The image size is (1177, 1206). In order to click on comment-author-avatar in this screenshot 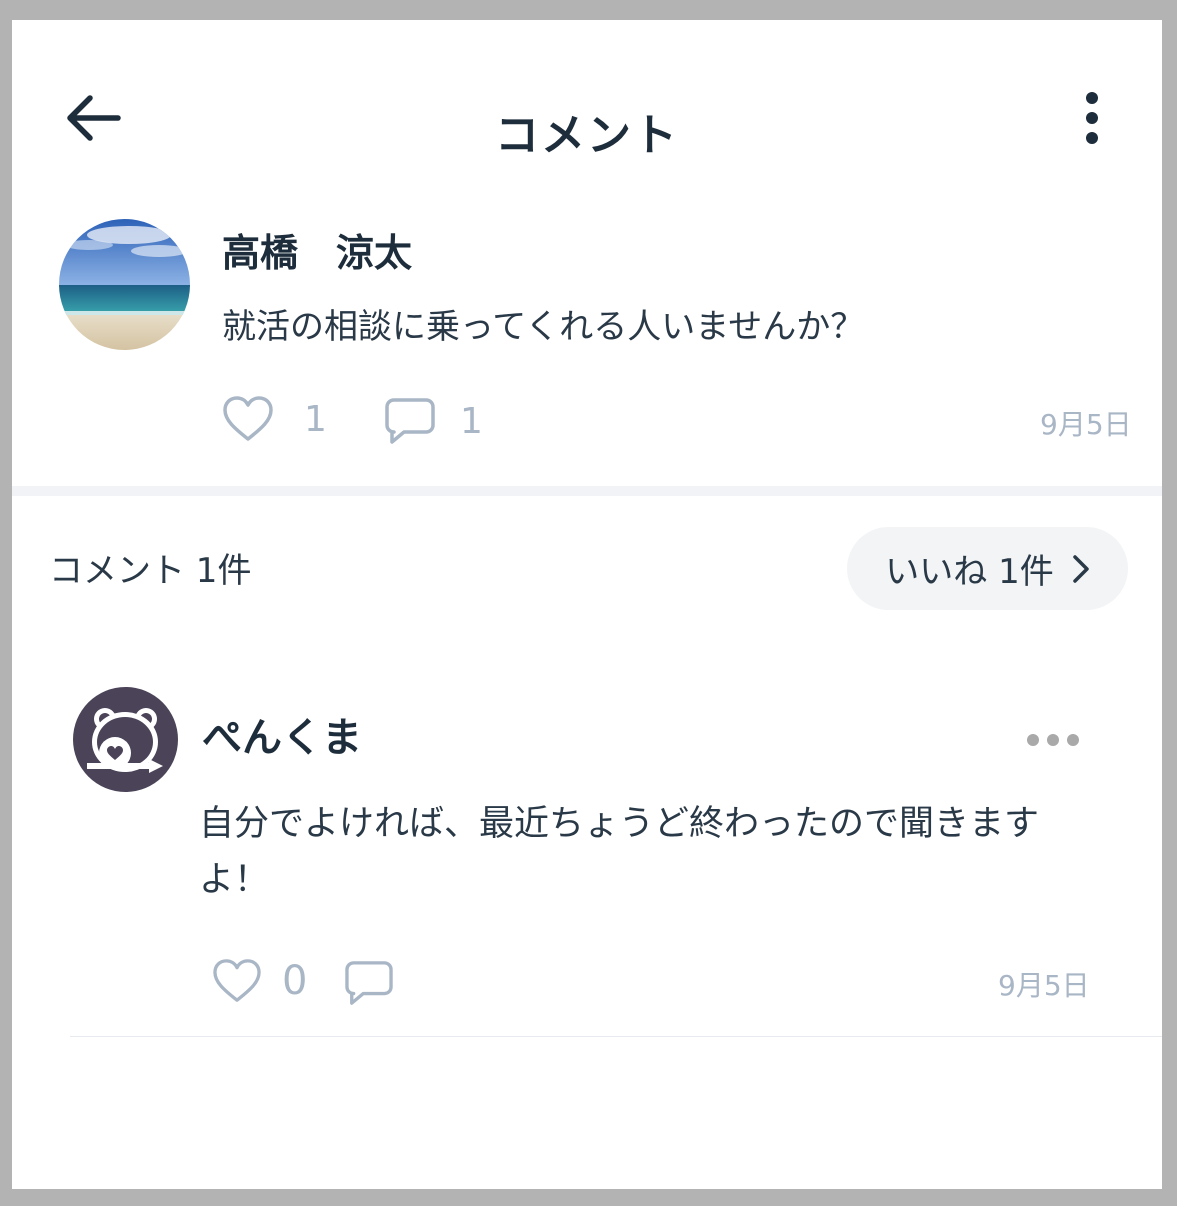, I will do `click(125, 739)`.